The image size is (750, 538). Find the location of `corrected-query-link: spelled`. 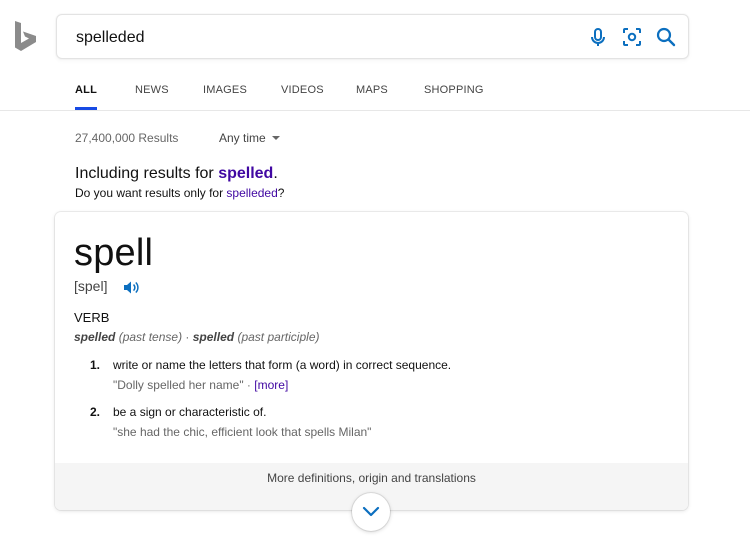

corrected-query-link: spelled is located at coordinates (245, 173).